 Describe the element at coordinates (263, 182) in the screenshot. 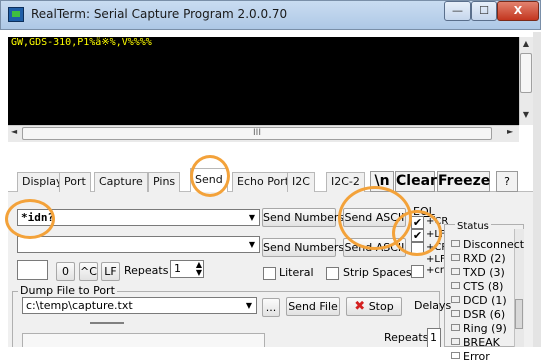

I see `tab-echo-port: Echo Port` at that location.